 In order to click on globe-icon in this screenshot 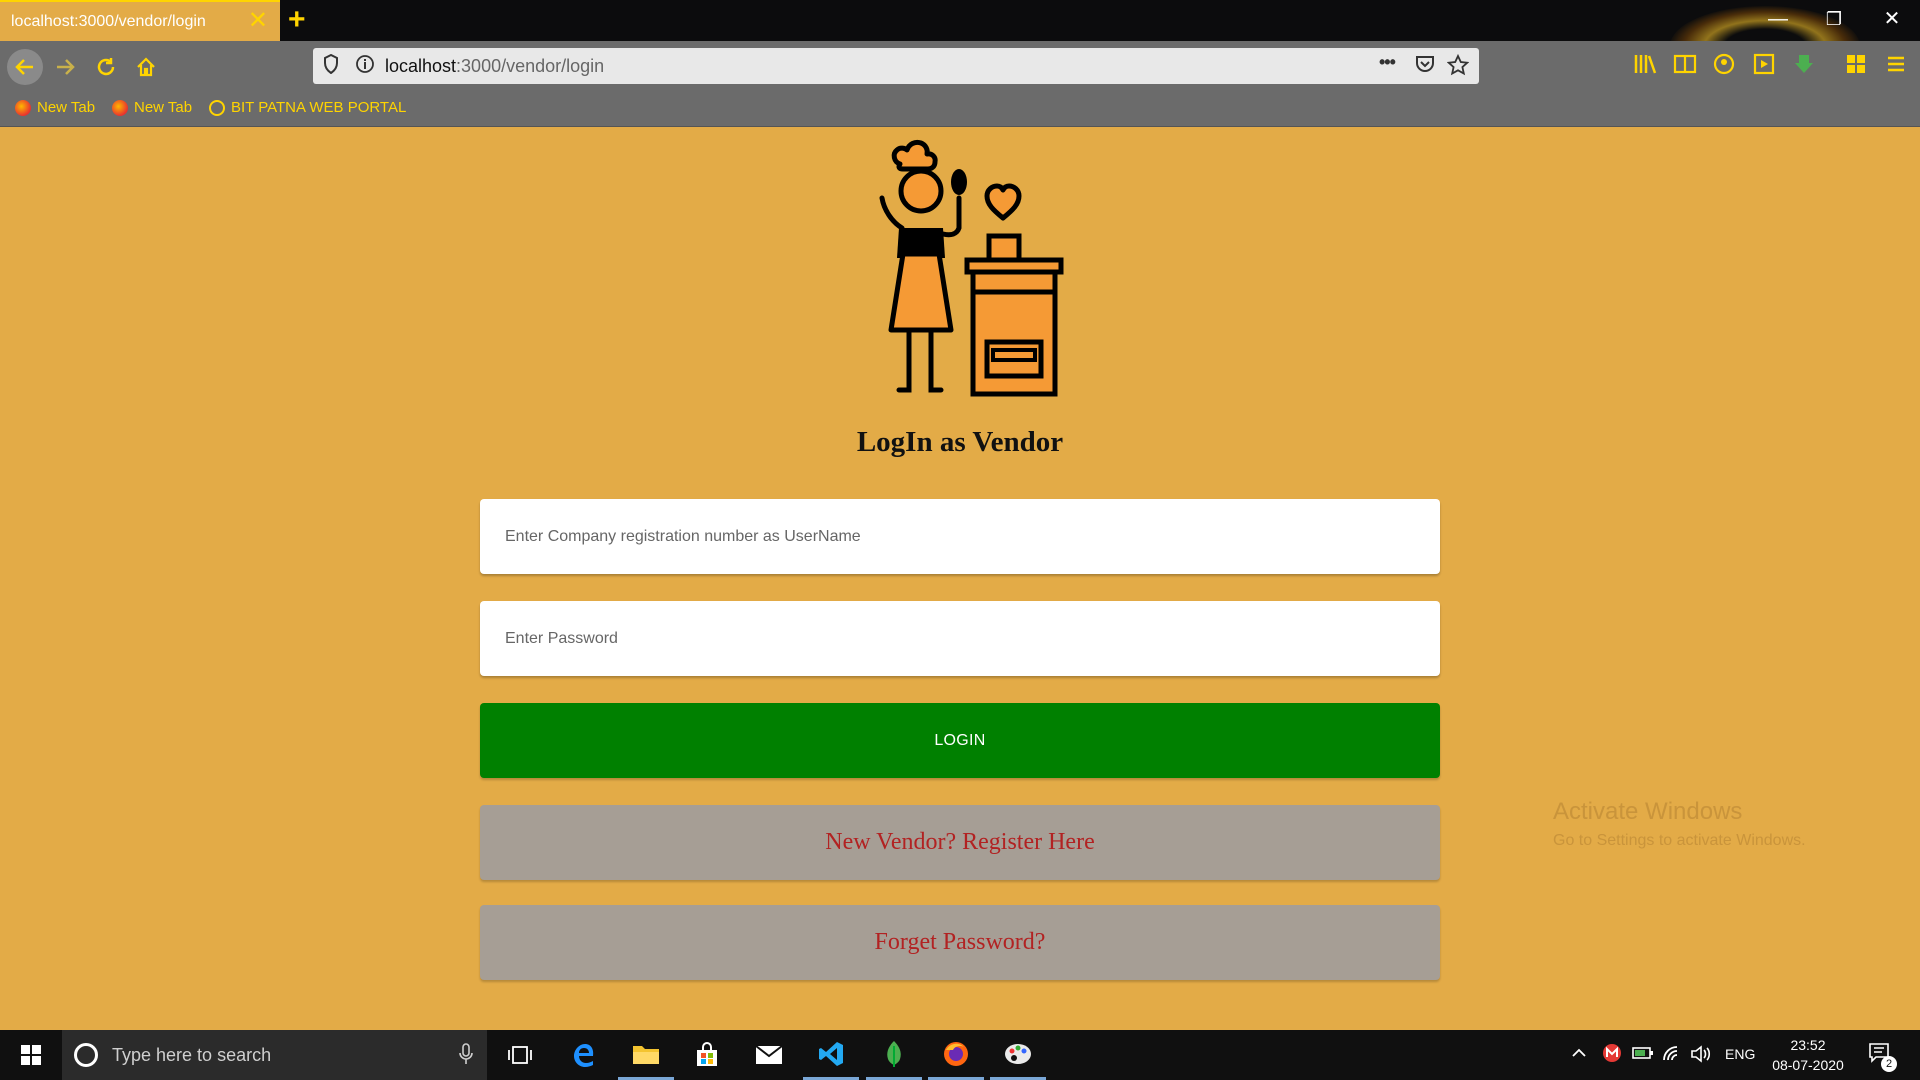, I will do `click(217, 107)`.